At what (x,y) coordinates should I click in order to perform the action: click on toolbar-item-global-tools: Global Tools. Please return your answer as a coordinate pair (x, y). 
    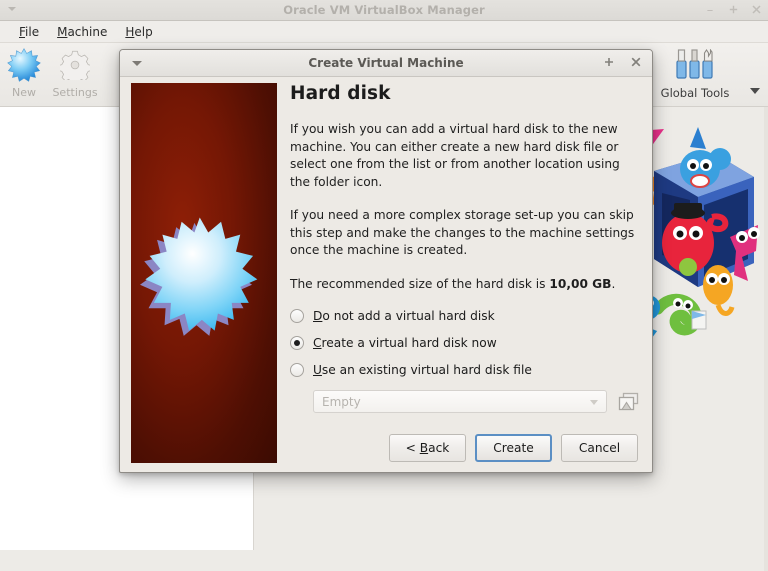
    Looking at the image, I should click on (695, 73).